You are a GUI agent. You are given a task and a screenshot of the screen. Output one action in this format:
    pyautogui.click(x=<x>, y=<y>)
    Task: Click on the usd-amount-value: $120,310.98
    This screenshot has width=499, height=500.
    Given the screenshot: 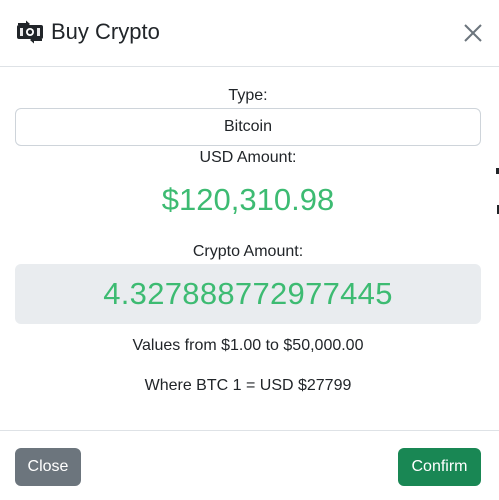 What is the action you would take?
    pyautogui.click(x=248, y=199)
    